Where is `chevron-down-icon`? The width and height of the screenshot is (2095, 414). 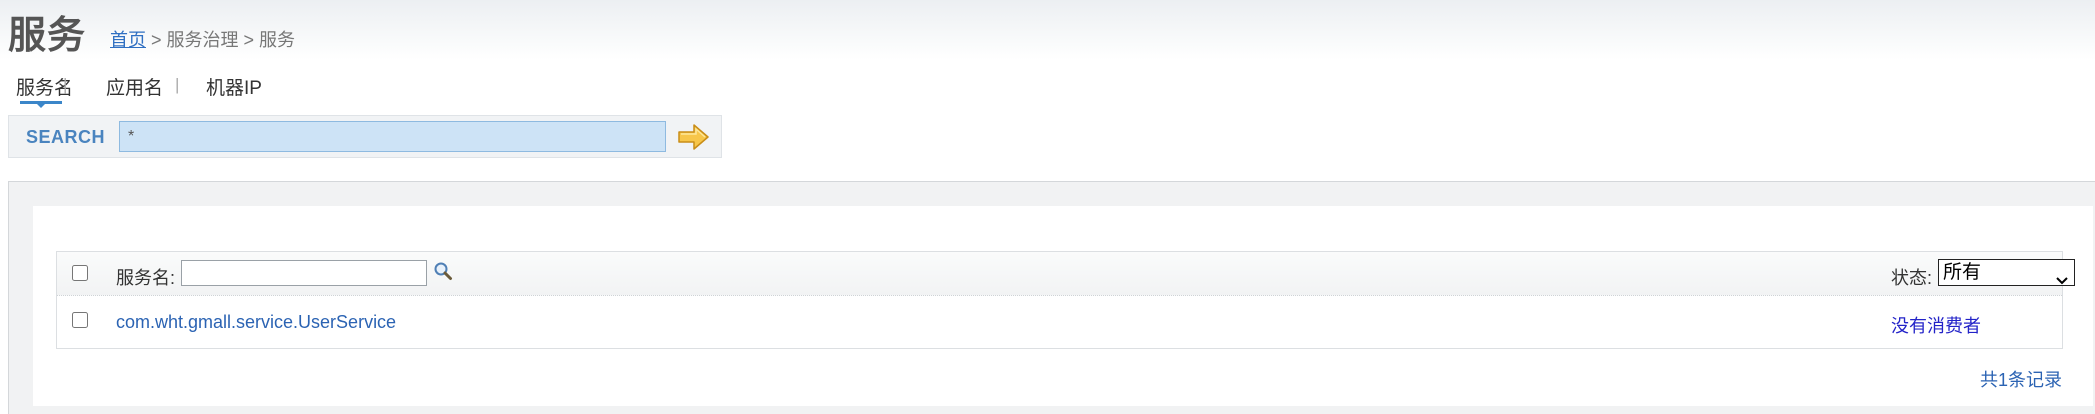 chevron-down-icon is located at coordinates (2062, 280).